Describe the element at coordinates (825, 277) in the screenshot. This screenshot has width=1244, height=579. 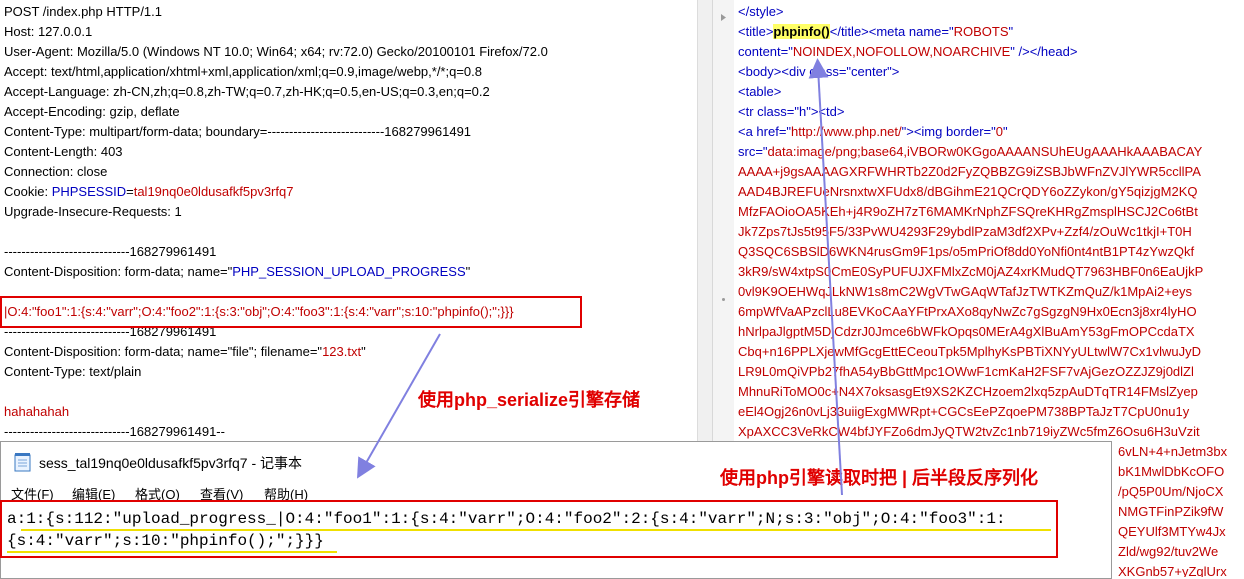
I see `arrow-right` at that location.